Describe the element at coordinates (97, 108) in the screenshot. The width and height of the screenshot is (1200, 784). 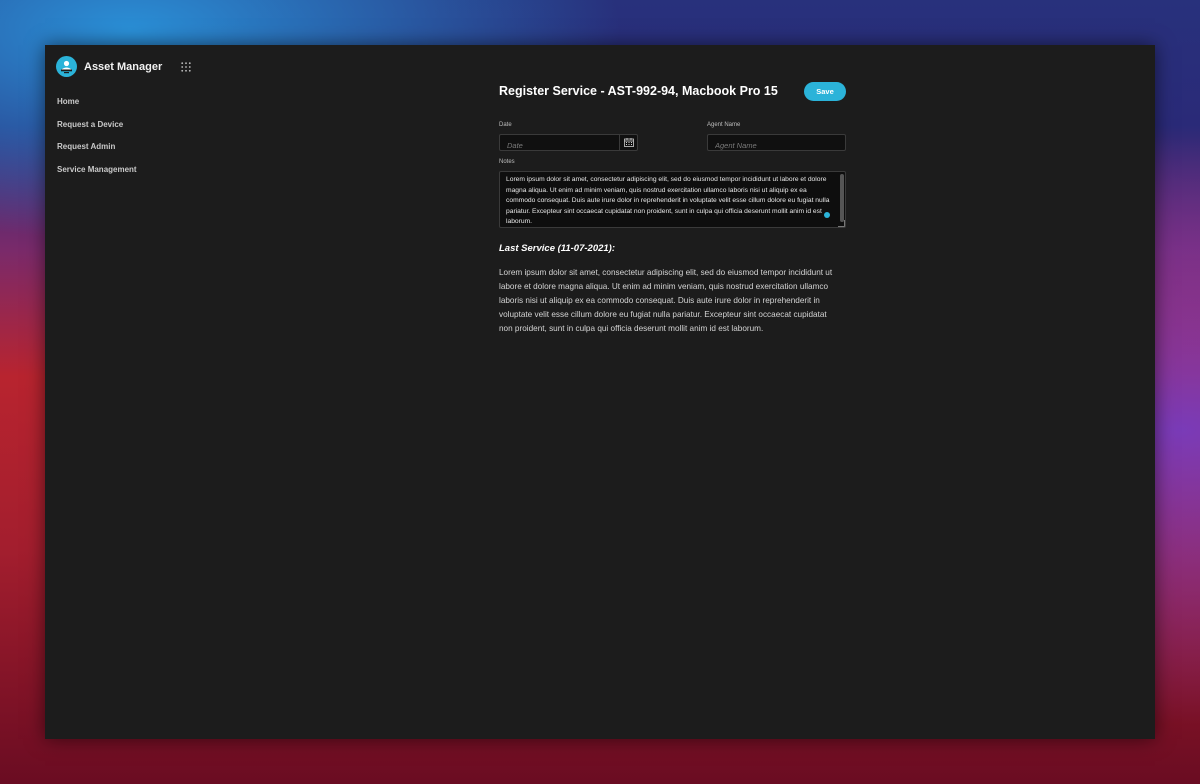
I see `sidebar-item-home: Home` at that location.